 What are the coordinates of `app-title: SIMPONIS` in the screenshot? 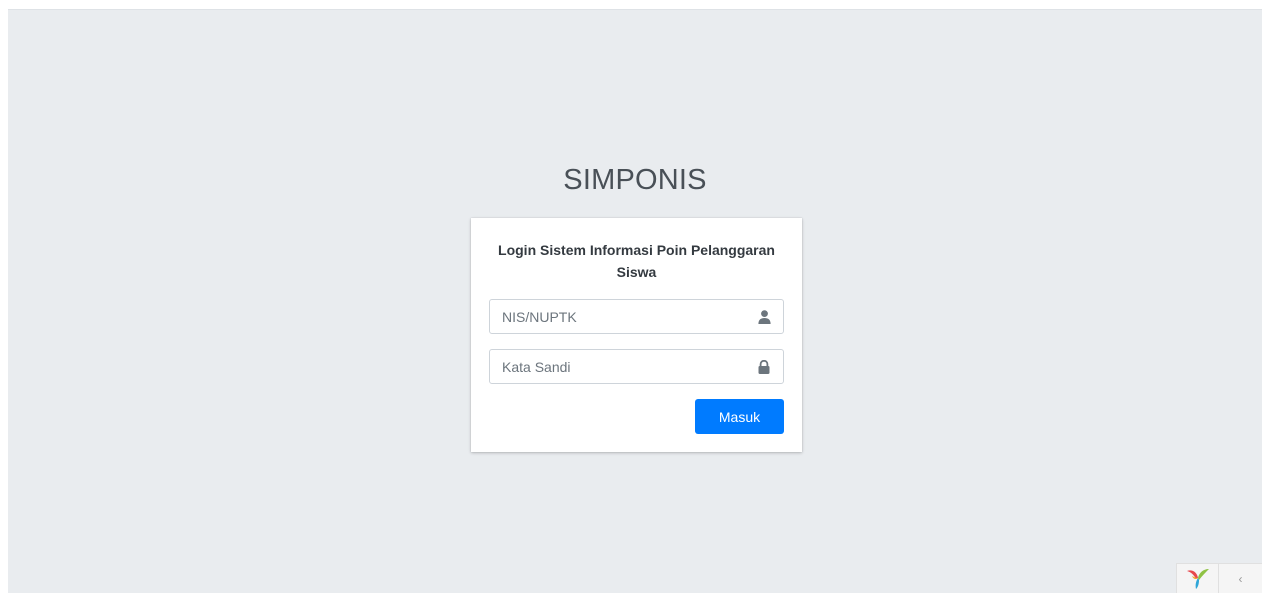 It's located at (635, 180).